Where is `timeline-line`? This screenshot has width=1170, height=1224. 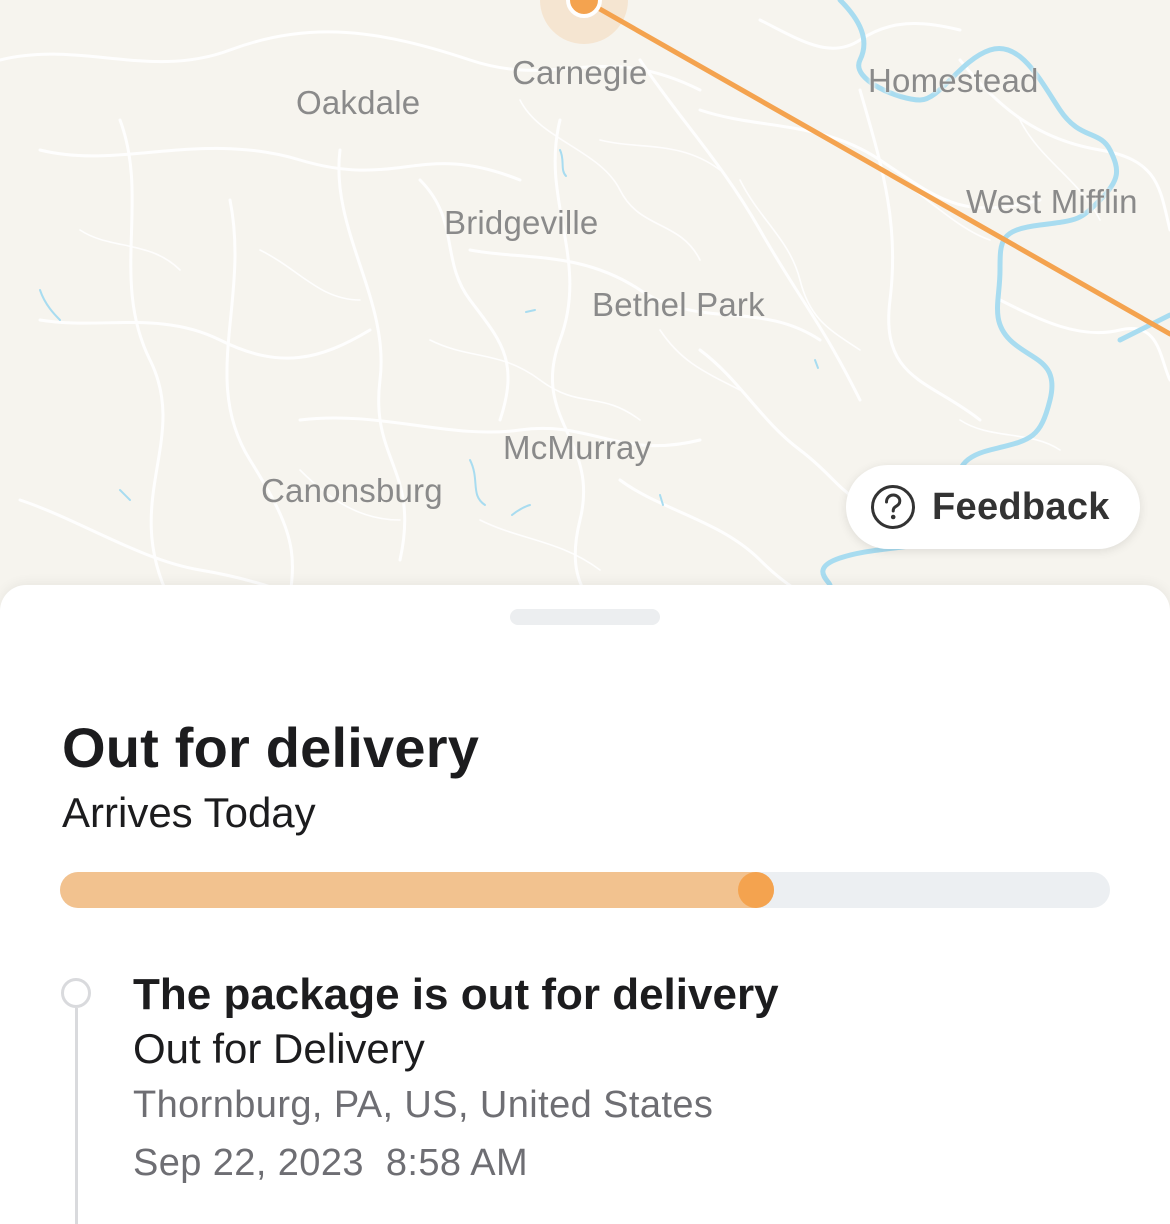 timeline-line is located at coordinates (76, 1116).